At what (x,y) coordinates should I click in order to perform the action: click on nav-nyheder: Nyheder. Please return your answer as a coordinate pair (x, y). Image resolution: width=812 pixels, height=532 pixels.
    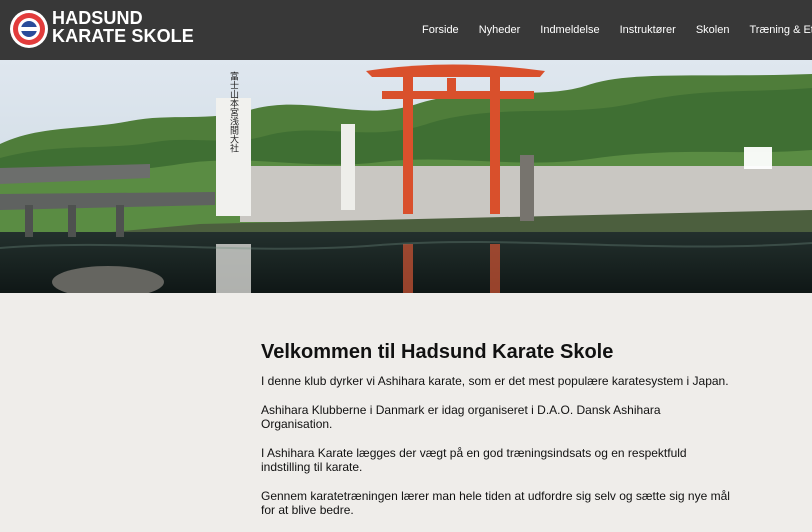
    Looking at the image, I should click on (500, 30).